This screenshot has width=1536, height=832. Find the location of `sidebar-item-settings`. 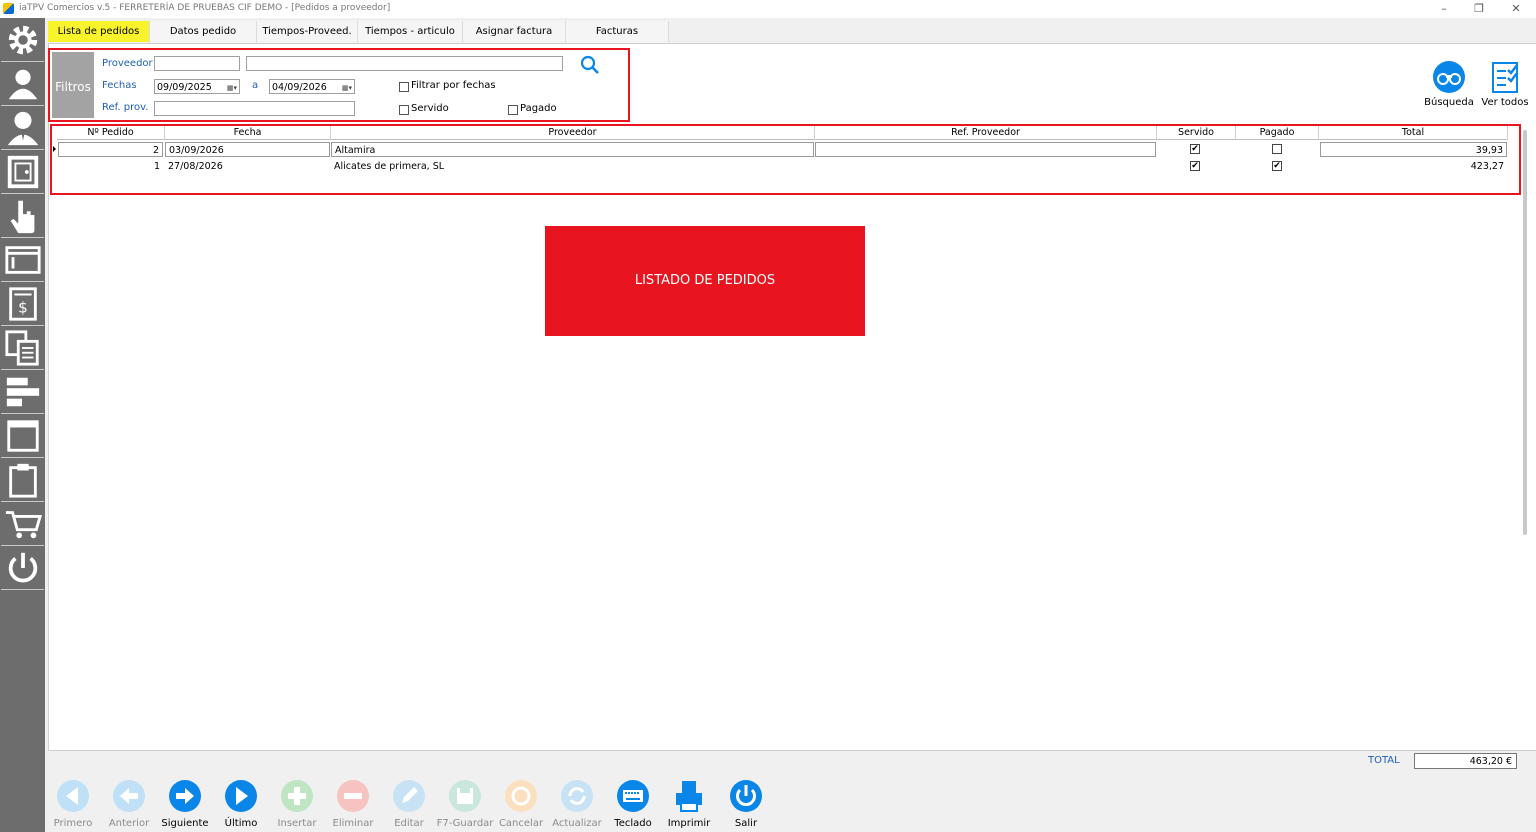

sidebar-item-settings is located at coordinates (22, 40).